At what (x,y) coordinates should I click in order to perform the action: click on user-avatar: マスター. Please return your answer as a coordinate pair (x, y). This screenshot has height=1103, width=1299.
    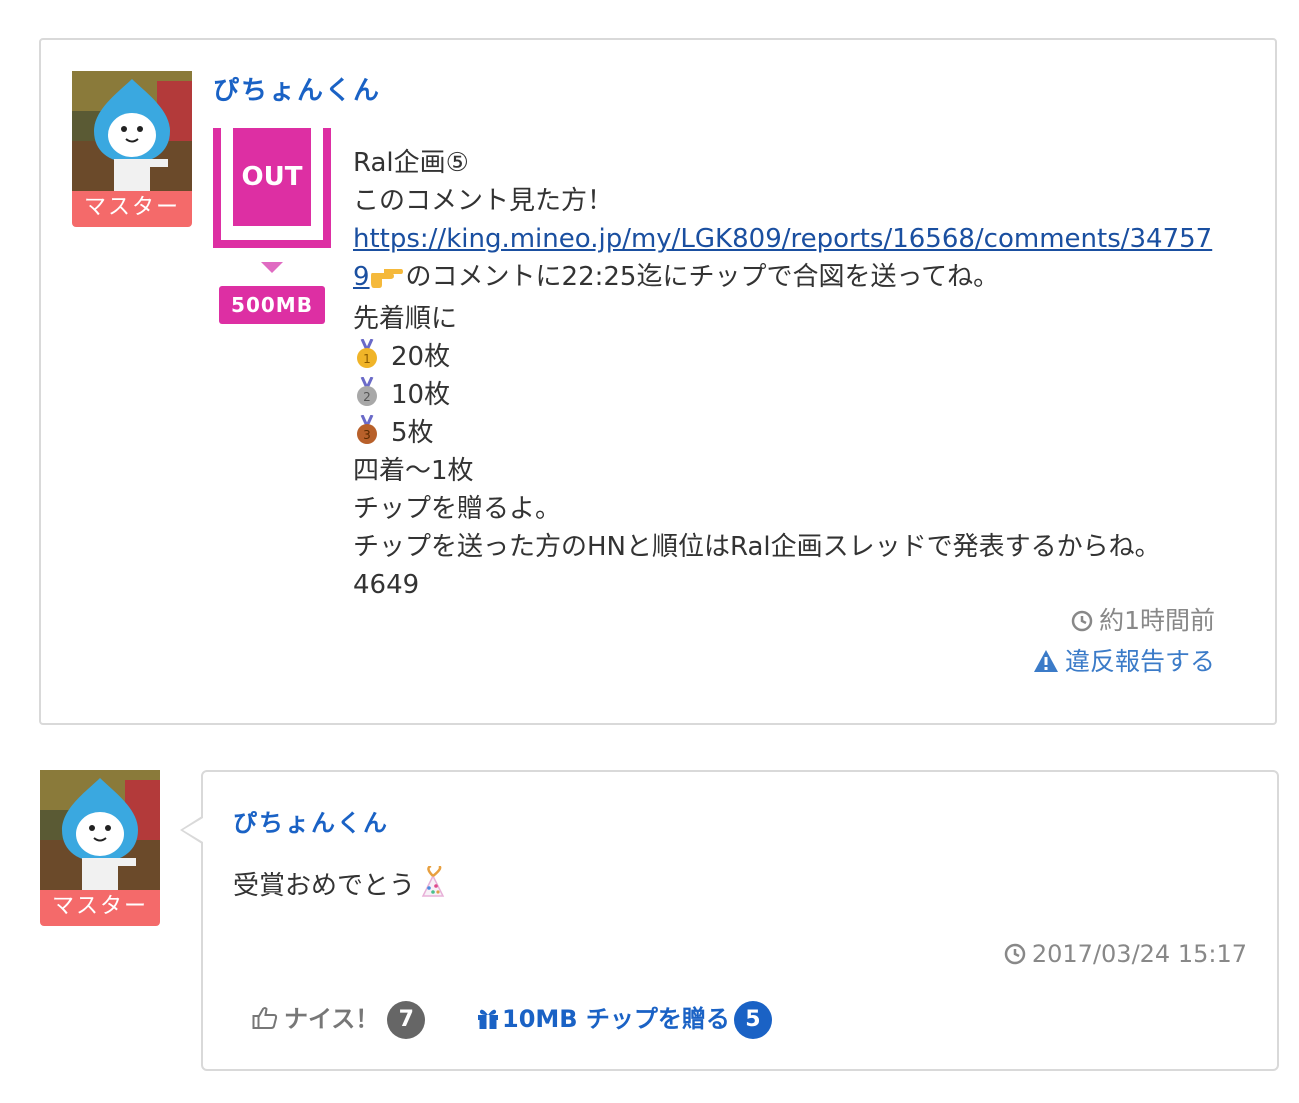
    Looking at the image, I should click on (132, 149).